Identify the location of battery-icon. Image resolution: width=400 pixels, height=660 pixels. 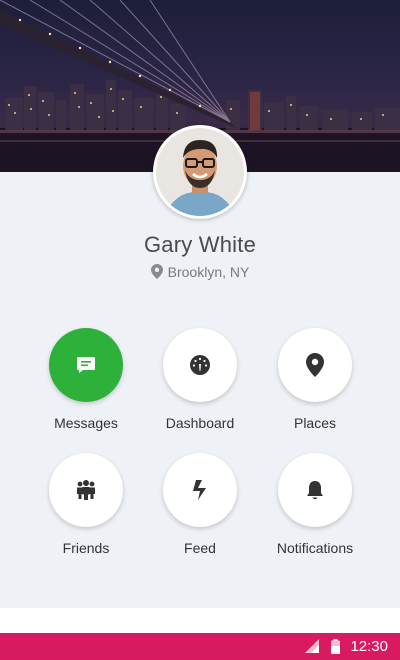
(335, 646).